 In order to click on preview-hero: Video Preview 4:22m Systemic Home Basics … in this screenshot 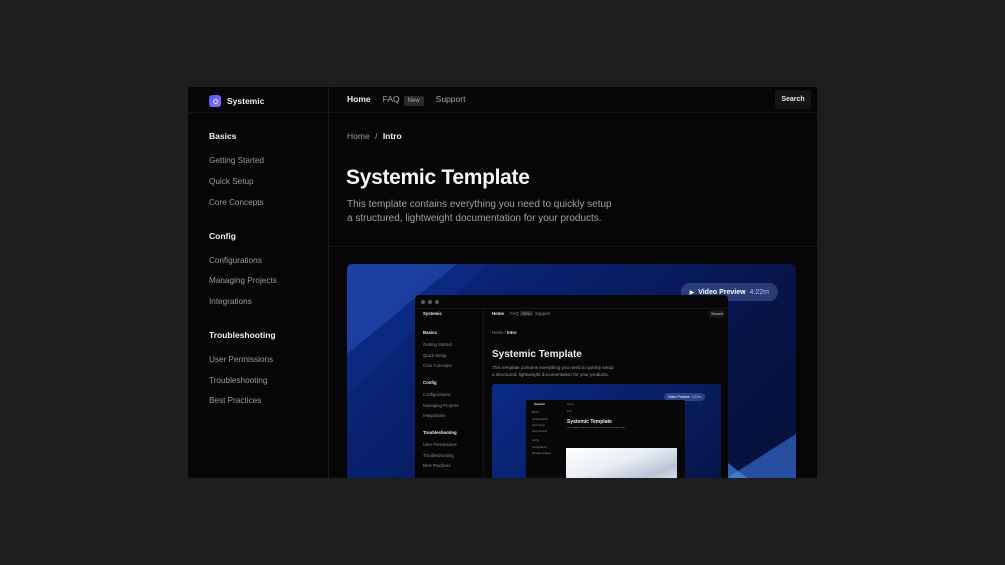, I will do `click(606, 431)`.